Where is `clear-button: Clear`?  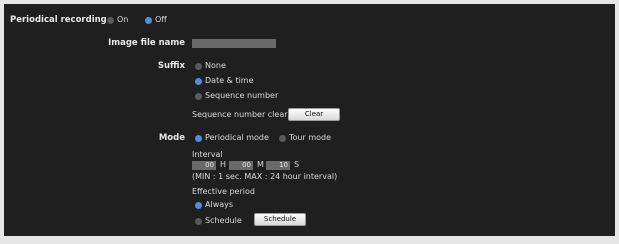 clear-button: Clear is located at coordinates (314, 114).